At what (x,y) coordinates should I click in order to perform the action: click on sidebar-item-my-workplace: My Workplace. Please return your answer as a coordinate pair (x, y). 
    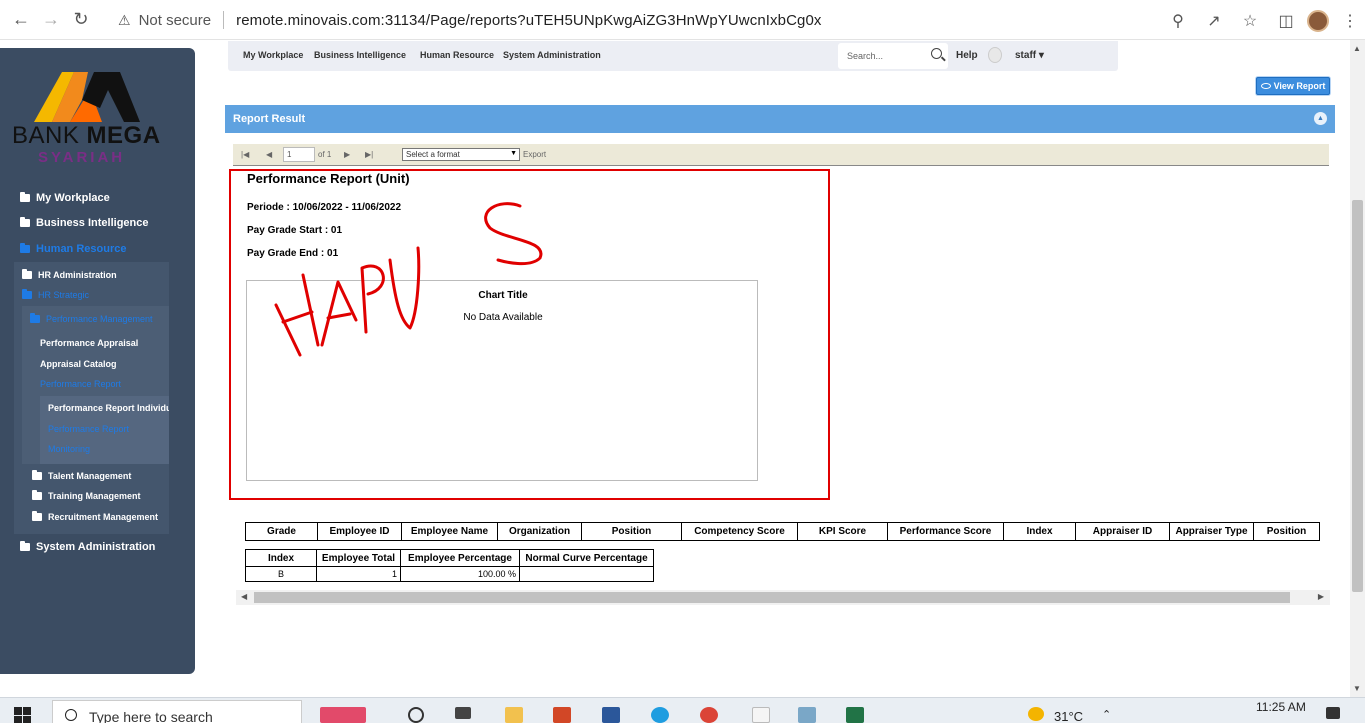
    Looking at the image, I should click on (65, 198).